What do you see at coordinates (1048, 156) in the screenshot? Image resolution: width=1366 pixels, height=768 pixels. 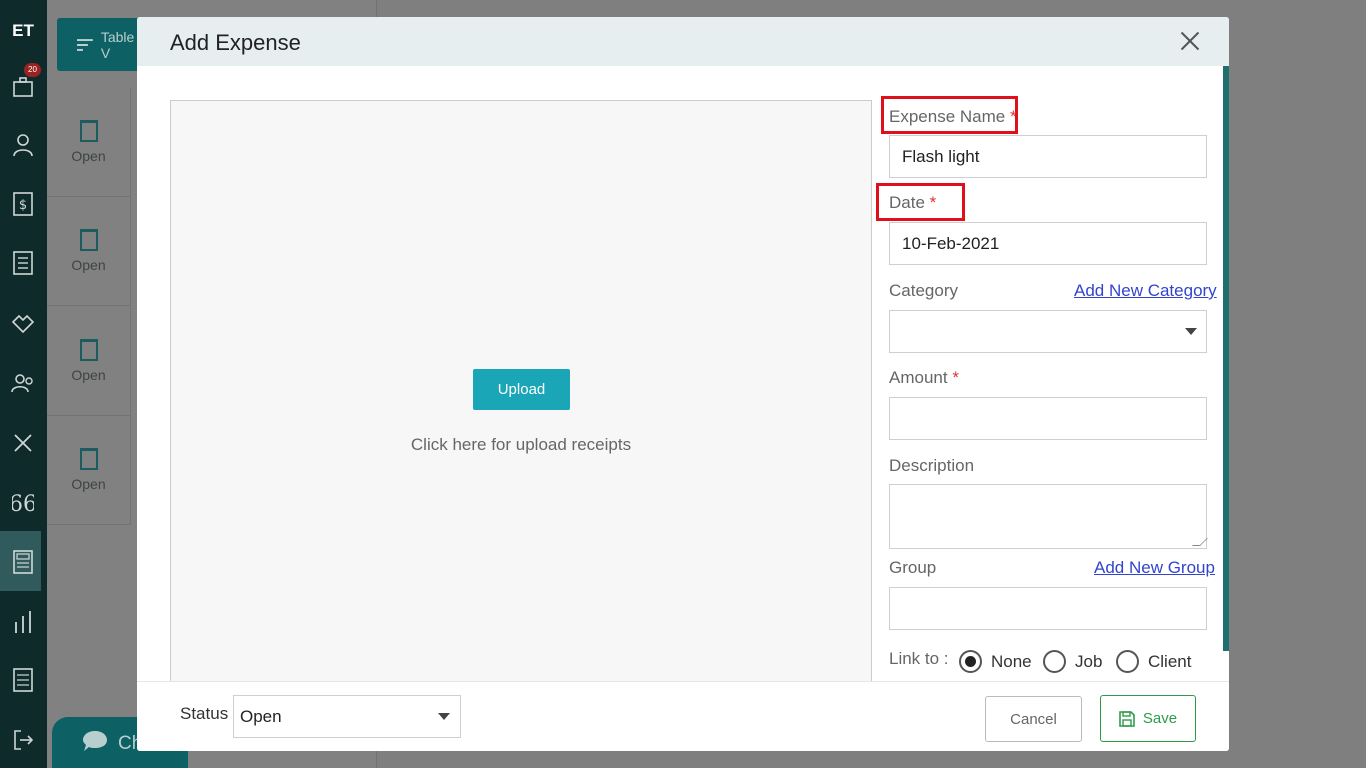 I see `expense-name-field: Flash light` at bounding box center [1048, 156].